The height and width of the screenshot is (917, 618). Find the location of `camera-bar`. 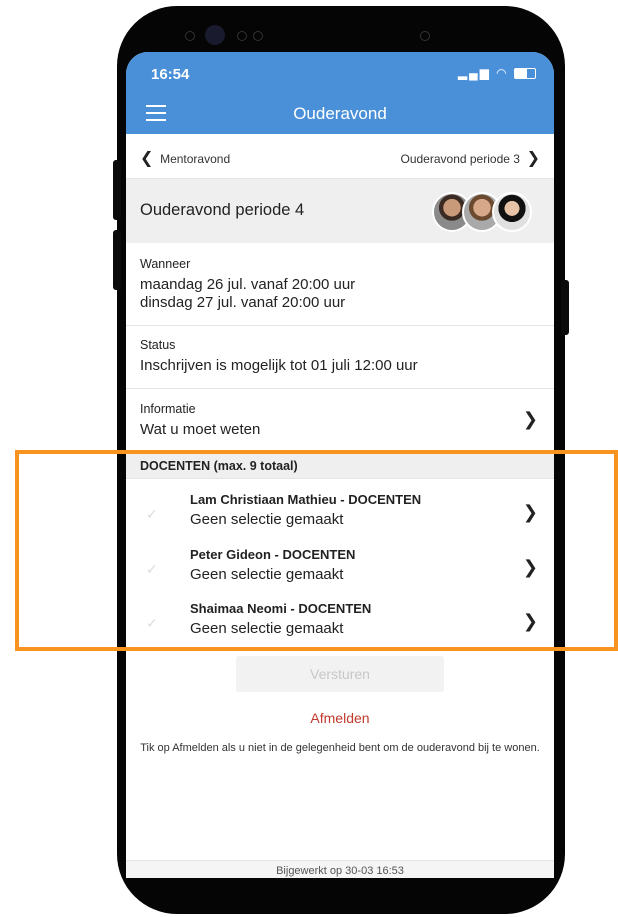

camera-bar is located at coordinates (325, 35).